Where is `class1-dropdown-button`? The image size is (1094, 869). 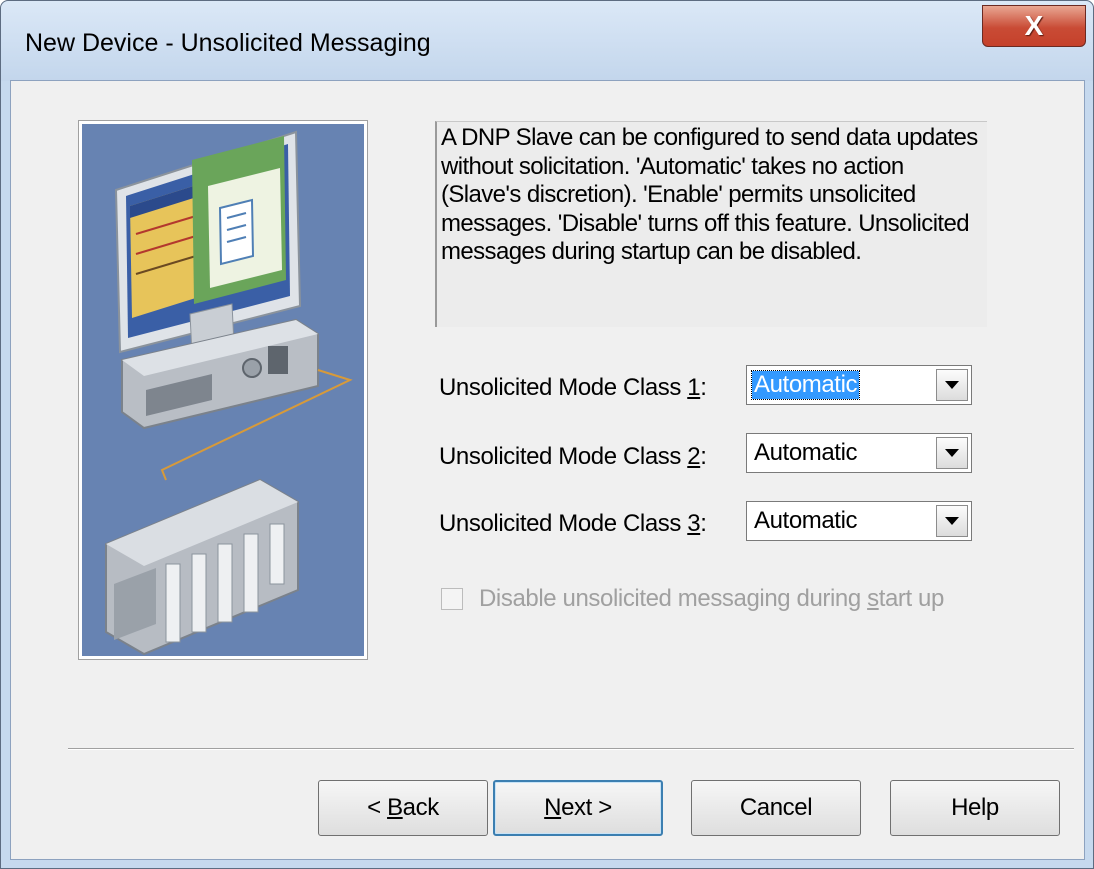 class1-dropdown-button is located at coordinates (952, 385).